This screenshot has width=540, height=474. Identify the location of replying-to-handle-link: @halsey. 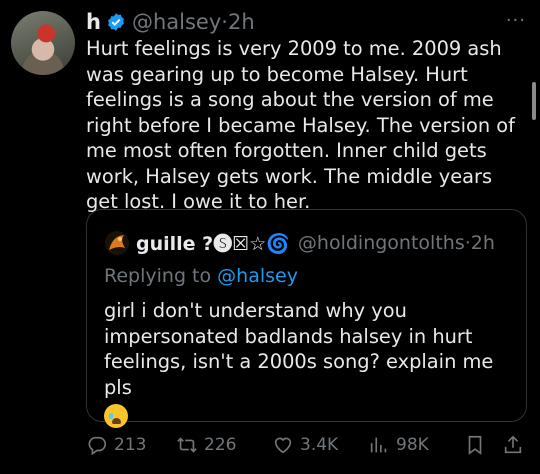
(257, 276).